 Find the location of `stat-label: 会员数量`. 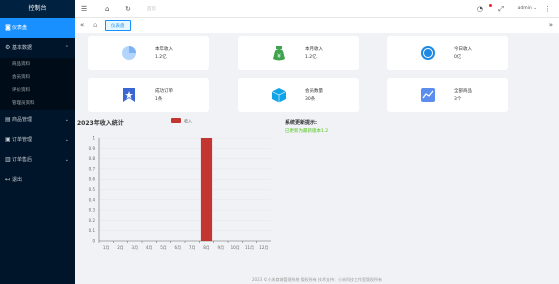

stat-label: 会员数量 is located at coordinates (314, 91).